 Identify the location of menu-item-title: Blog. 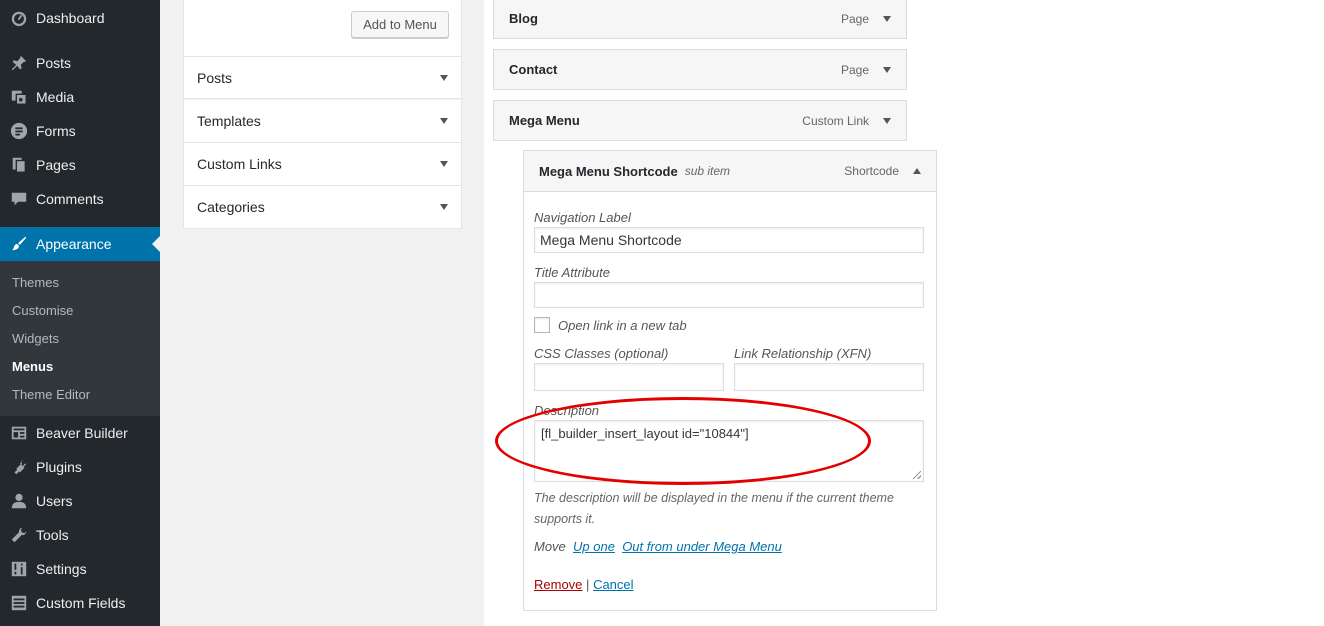
(523, 18).